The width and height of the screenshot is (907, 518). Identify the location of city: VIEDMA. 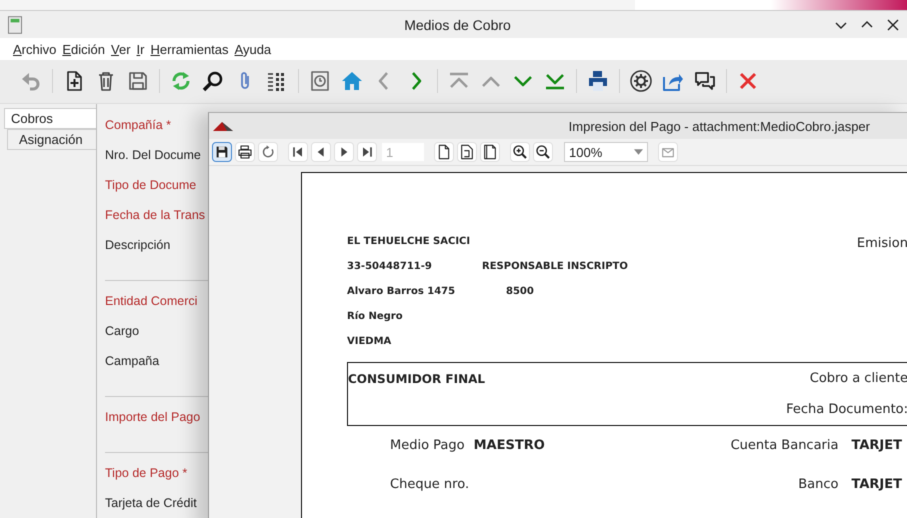
(369, 341).